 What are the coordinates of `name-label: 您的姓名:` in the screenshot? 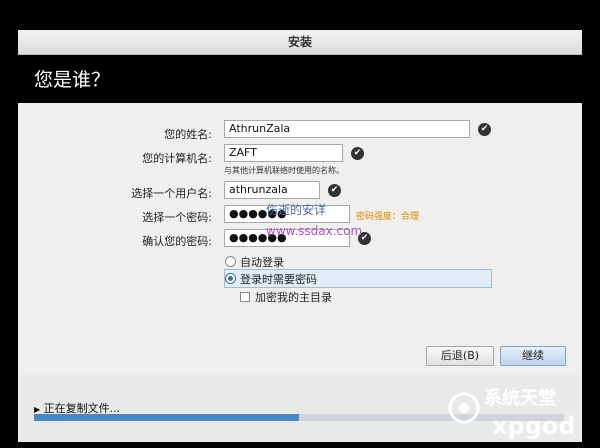 It's located at (188, 134).